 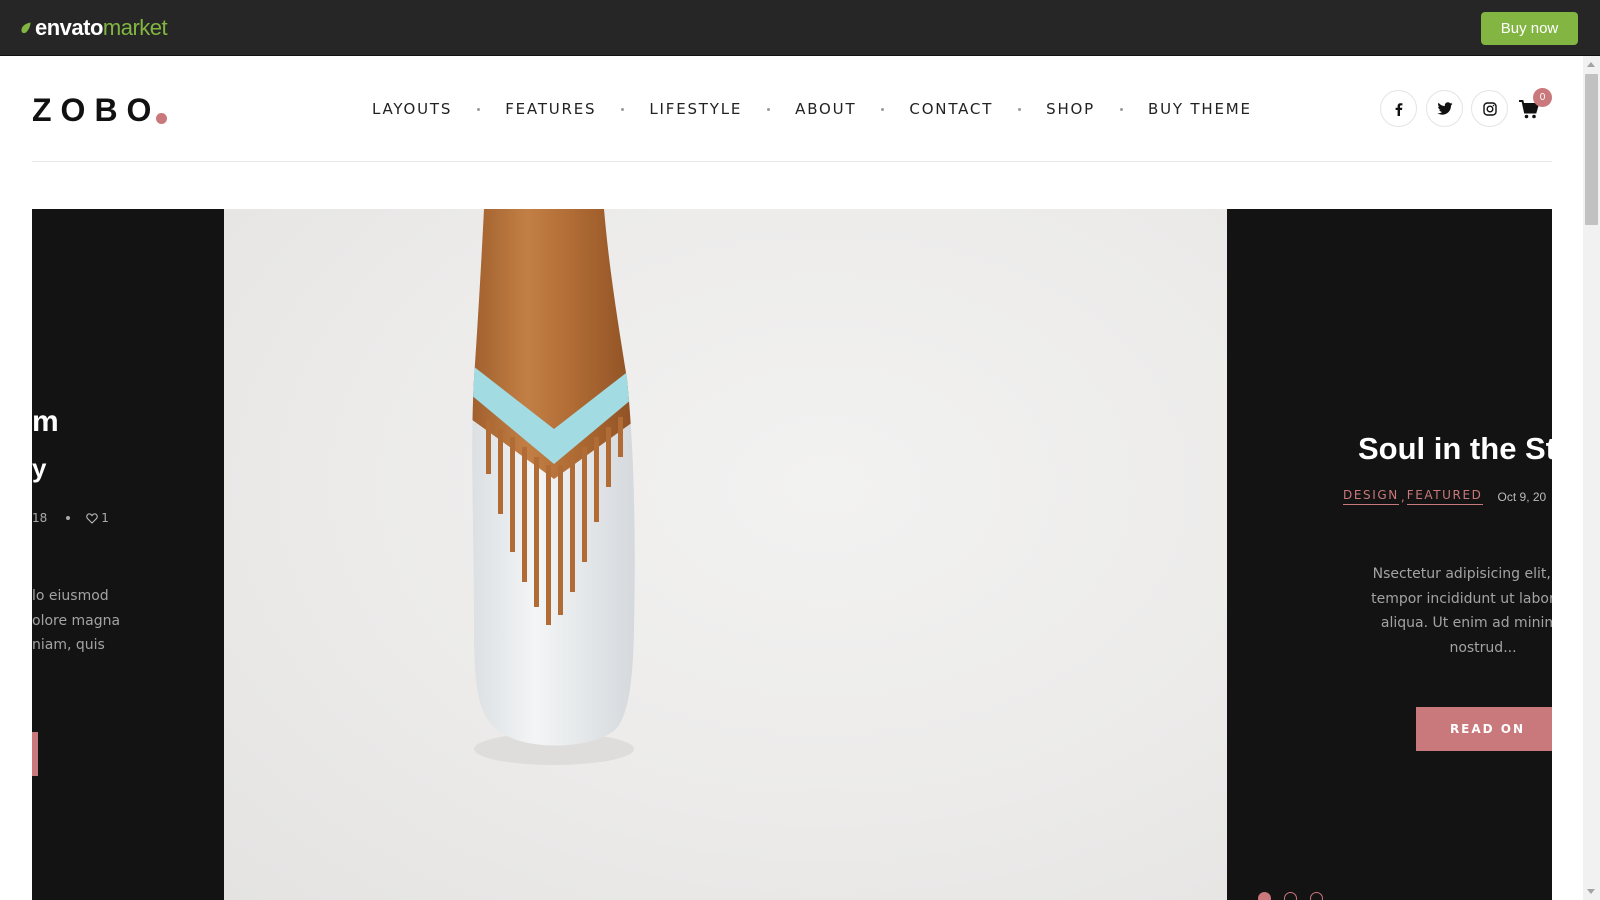 I want to click on nav-item-buy-theme: BUY THEME, so click(x=1200, y=109).